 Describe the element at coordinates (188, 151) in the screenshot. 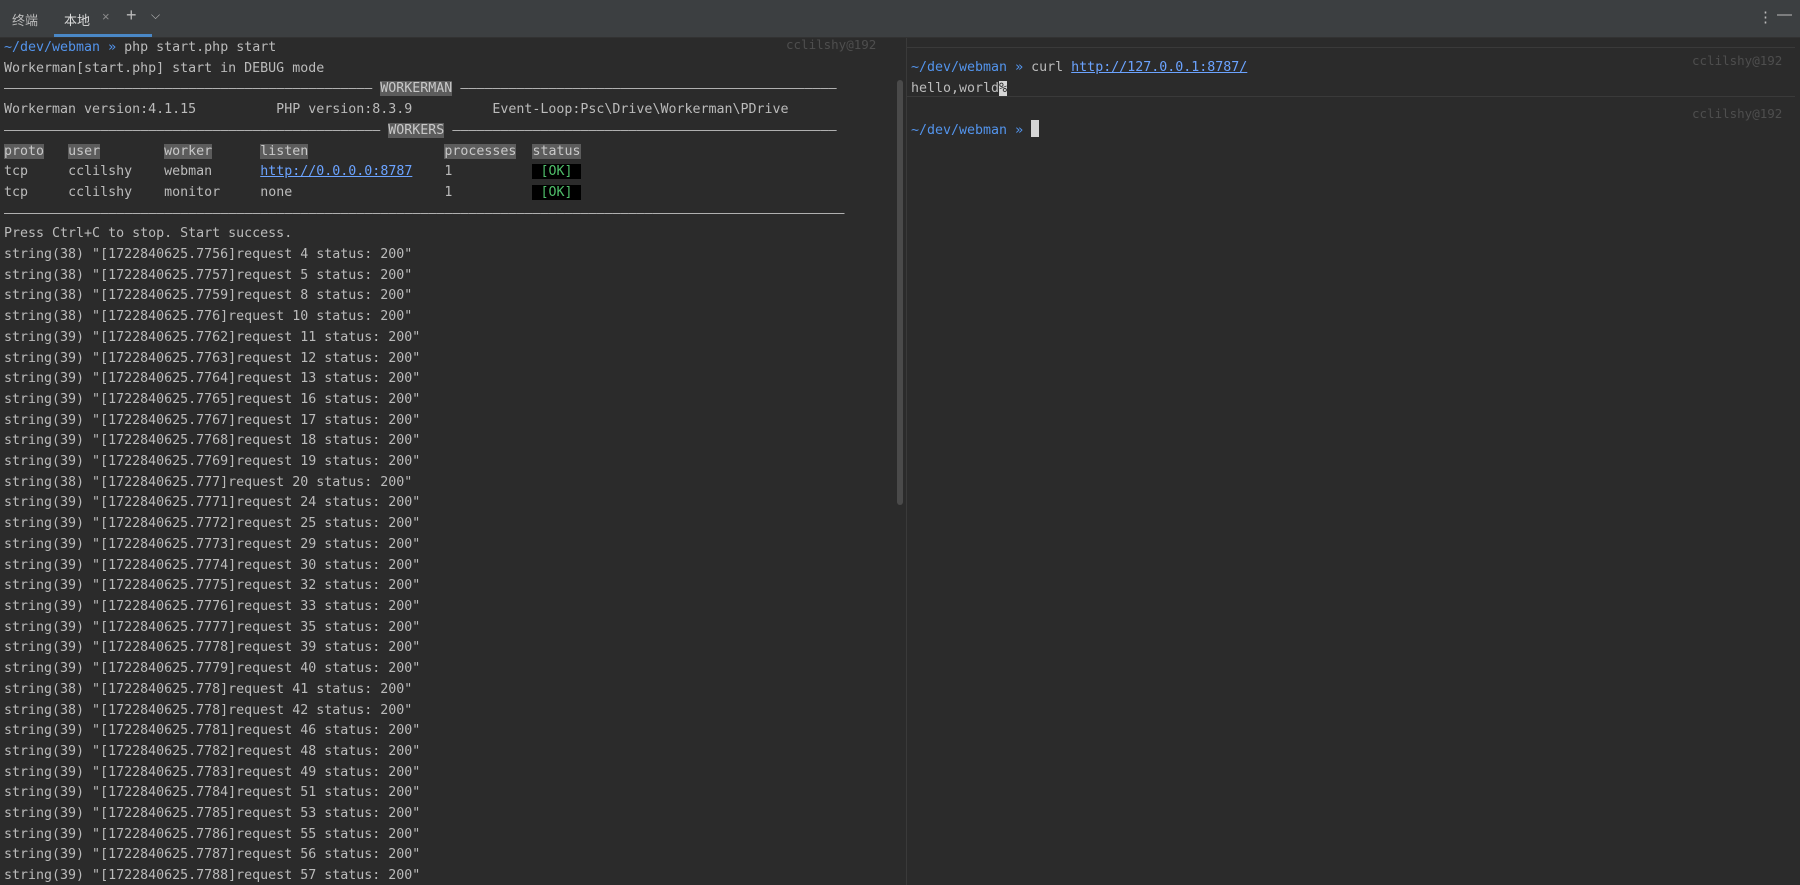

I see `col-header: worker` at that location.